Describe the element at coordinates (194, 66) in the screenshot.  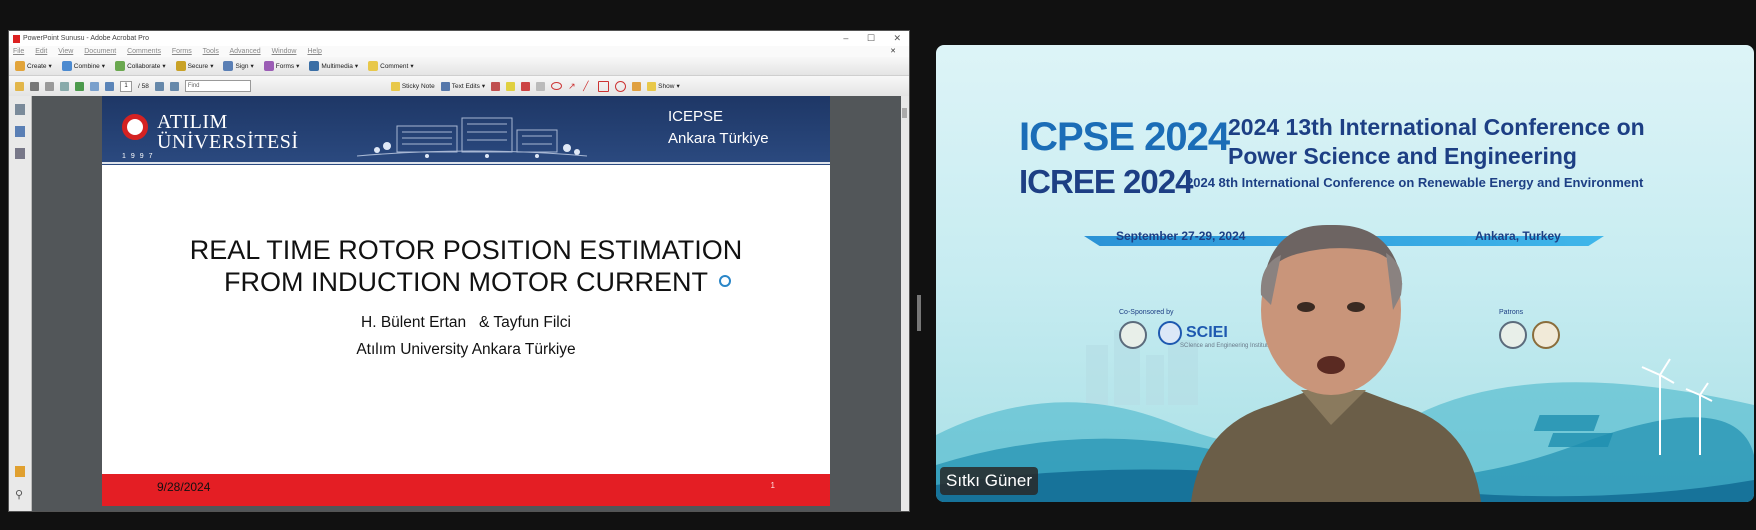
I see `secure-button: Secure ▾` at that location.